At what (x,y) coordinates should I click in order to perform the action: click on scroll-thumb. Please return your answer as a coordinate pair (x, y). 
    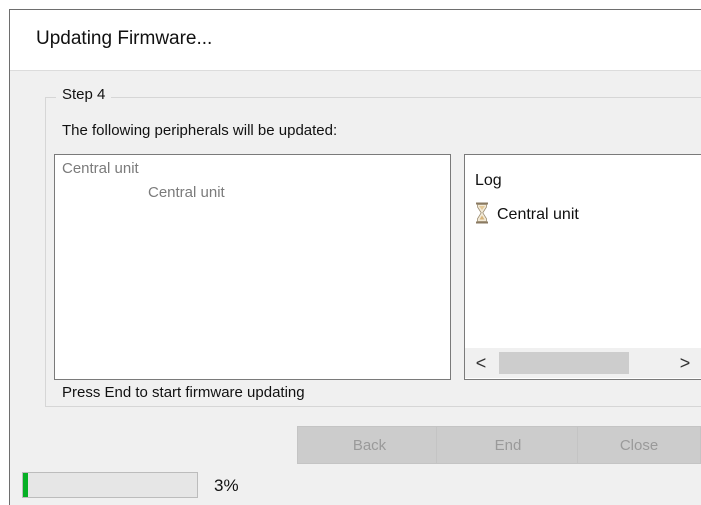
    Looking at the image, I should click on (564, 363).